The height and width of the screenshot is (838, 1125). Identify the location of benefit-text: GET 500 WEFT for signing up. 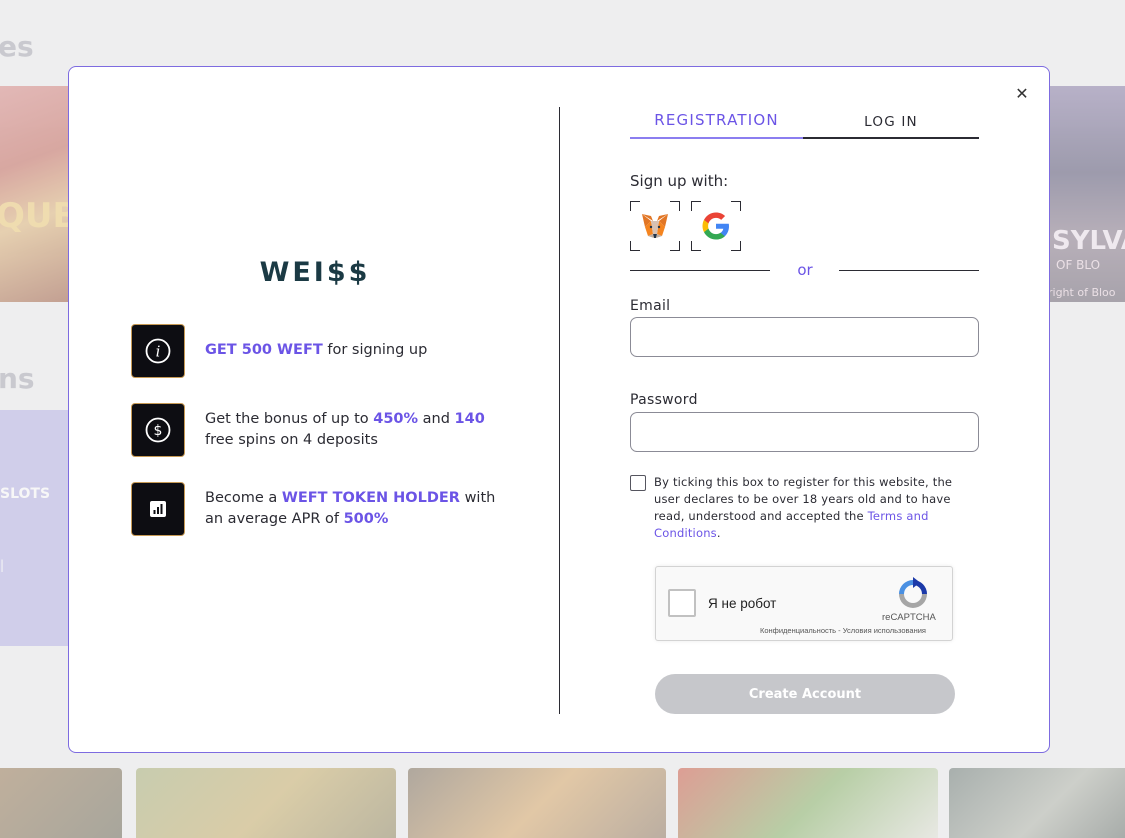
(355, 350).